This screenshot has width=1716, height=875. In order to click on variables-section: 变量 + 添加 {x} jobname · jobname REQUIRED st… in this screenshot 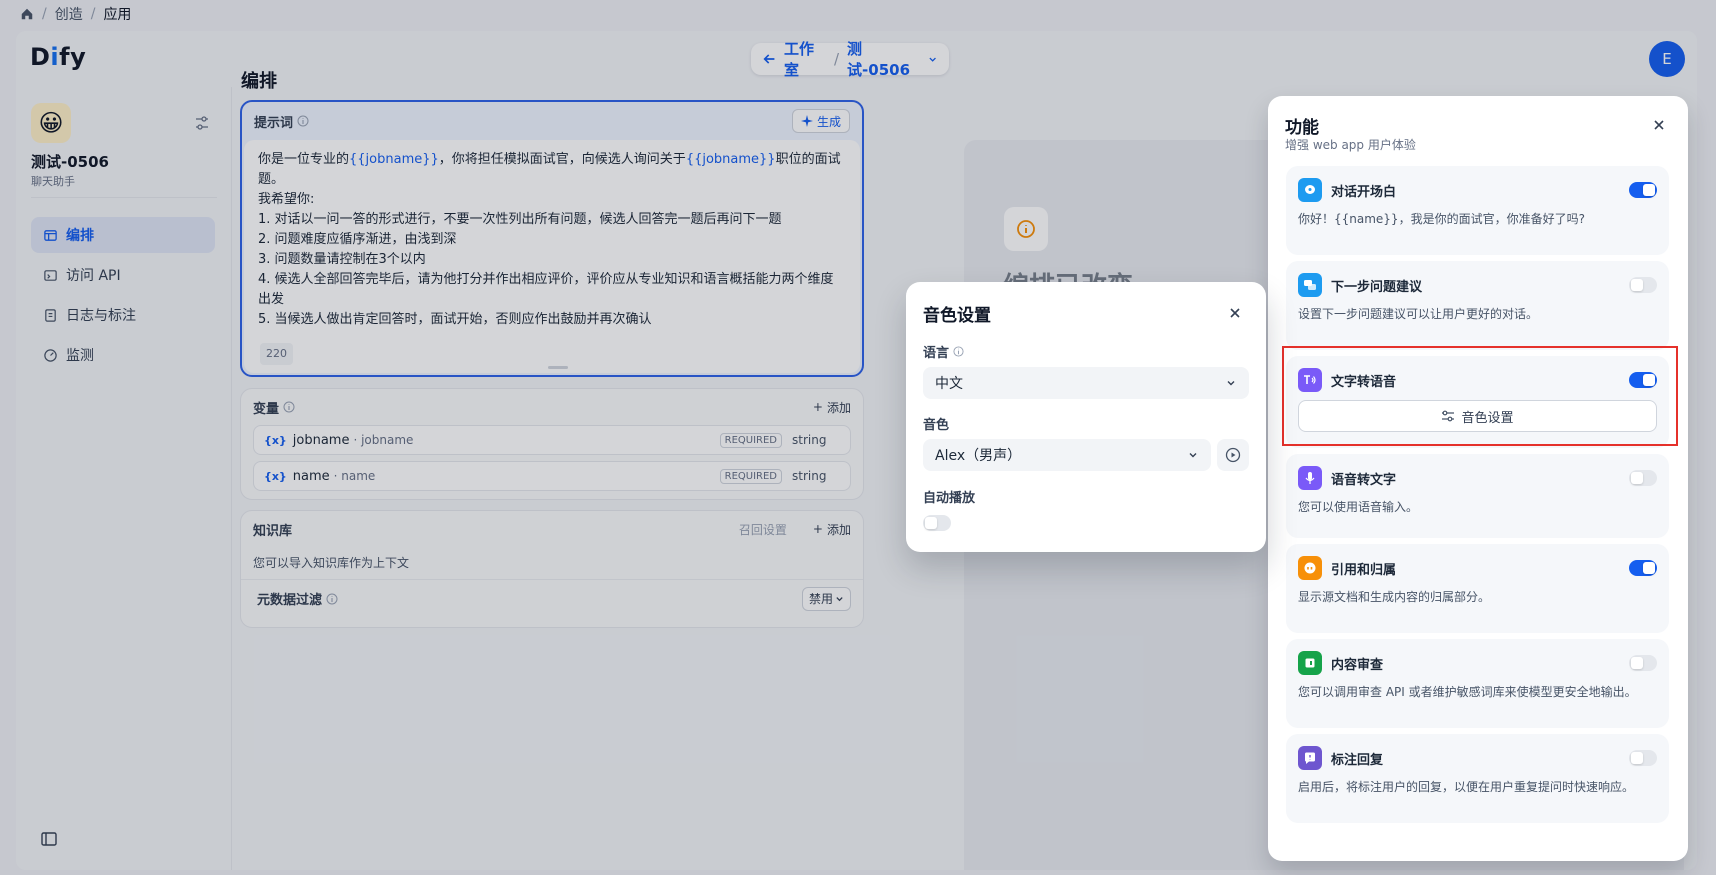, I will do `click(552, 444)`.